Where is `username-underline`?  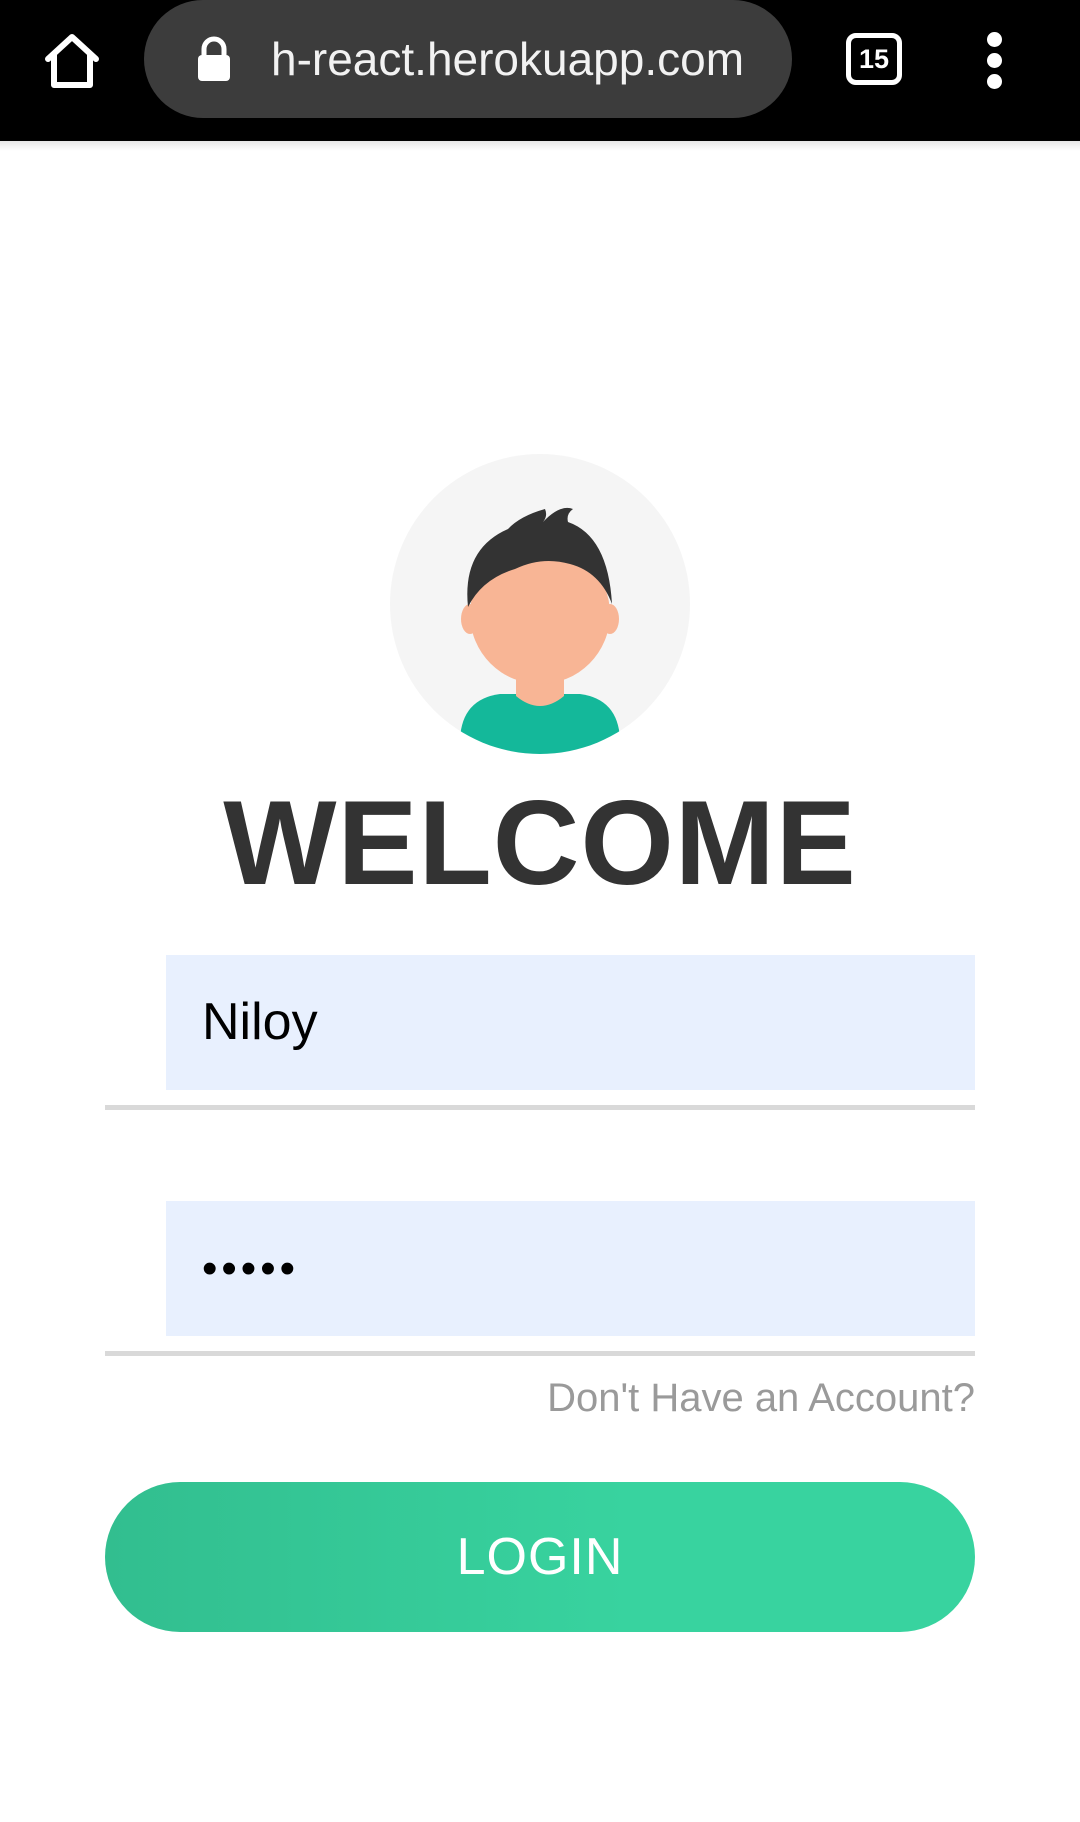
username-underline is located at coordinates (540, 1107).